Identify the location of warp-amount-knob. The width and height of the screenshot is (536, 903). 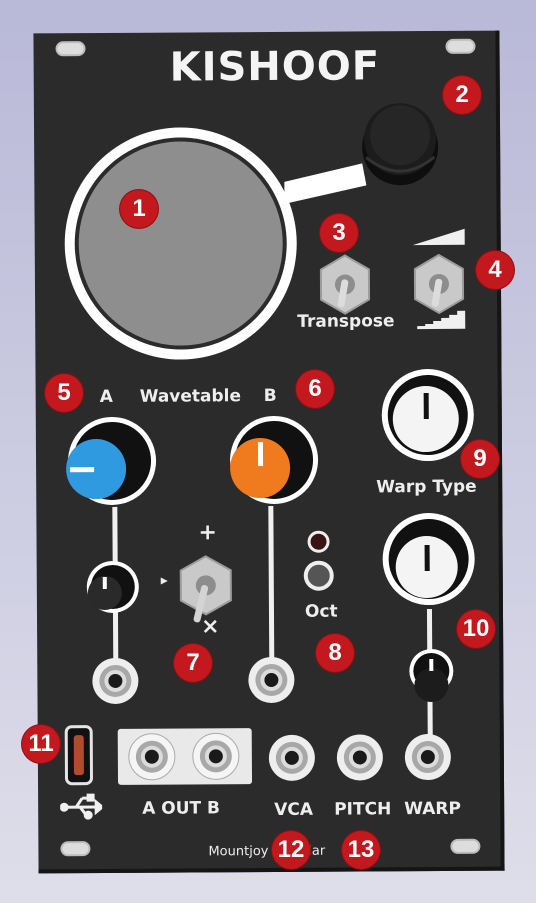
(425, 561).